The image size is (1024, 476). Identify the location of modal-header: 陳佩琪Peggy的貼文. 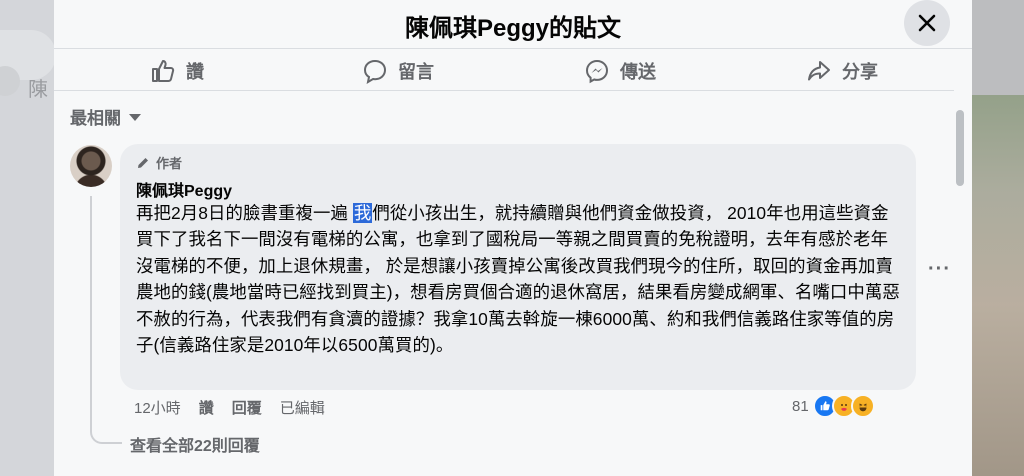
(513, 24).